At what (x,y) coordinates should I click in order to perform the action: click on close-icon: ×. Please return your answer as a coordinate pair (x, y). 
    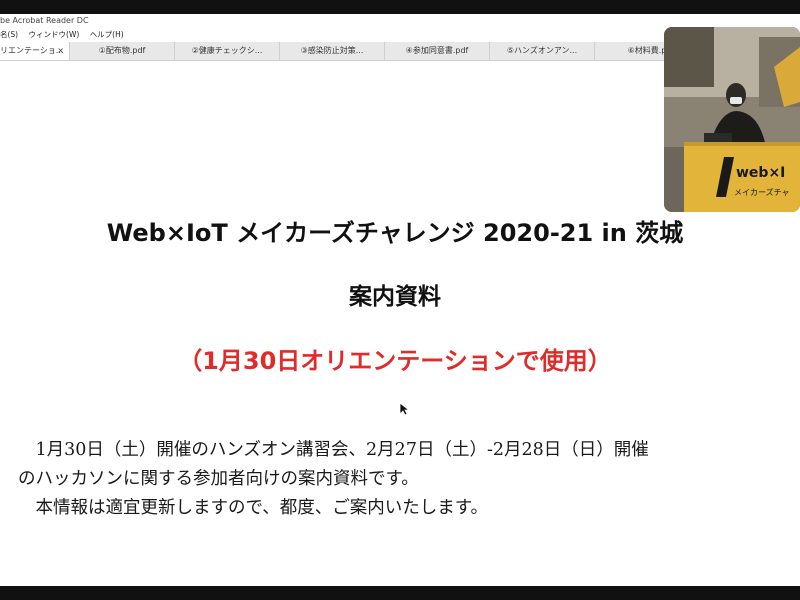
    Looking at the image, I should click on (60, 51).